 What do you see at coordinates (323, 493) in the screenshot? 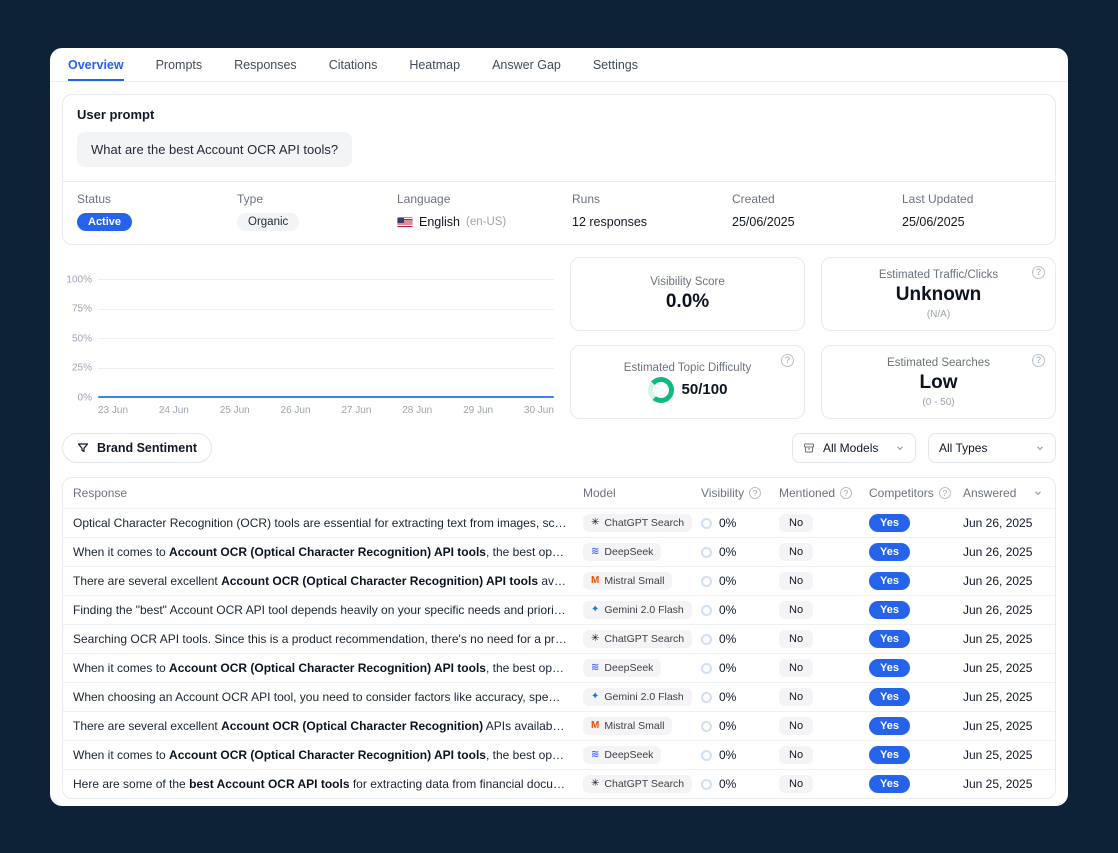
I see `column-header-response: Response` at bounding box center [323, 493].